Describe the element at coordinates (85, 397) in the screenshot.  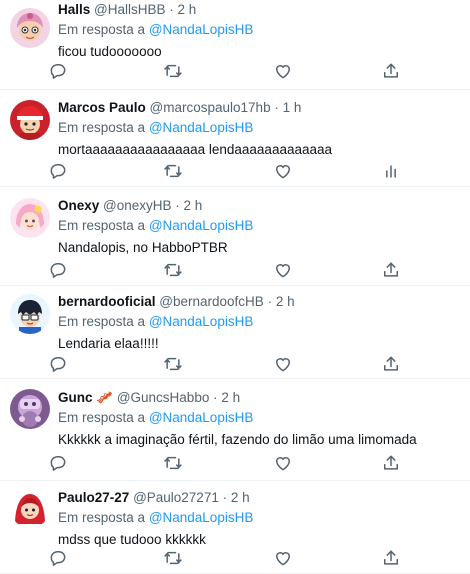
I see `display-name: Gunc 🥓` at that location.